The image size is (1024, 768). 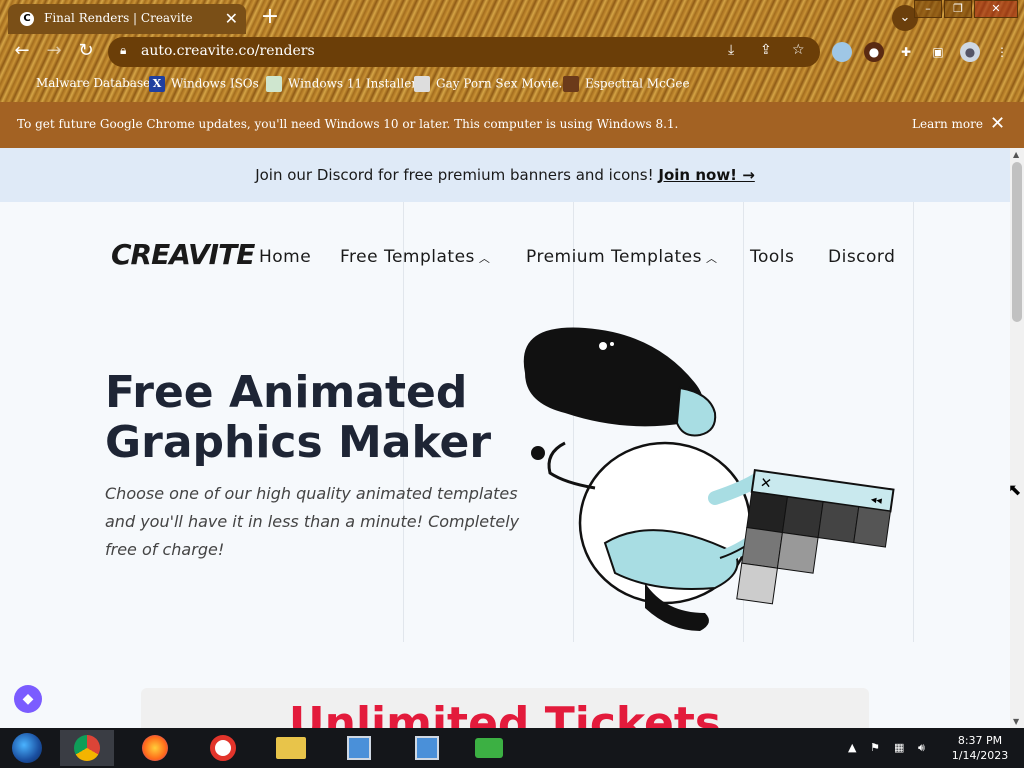 What do you see at coordinates (422, 84) in the screenshot?
I see `globe-icon` at bounding box center [422, 84].